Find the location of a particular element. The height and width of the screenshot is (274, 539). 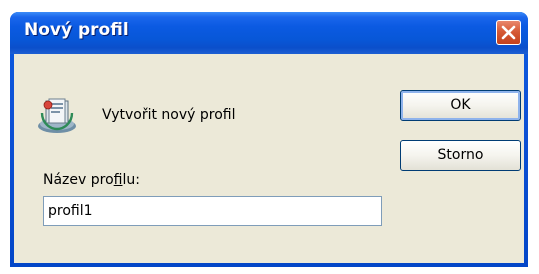

profile-name-label: Název profilu: is located at coordinates (91, 180).